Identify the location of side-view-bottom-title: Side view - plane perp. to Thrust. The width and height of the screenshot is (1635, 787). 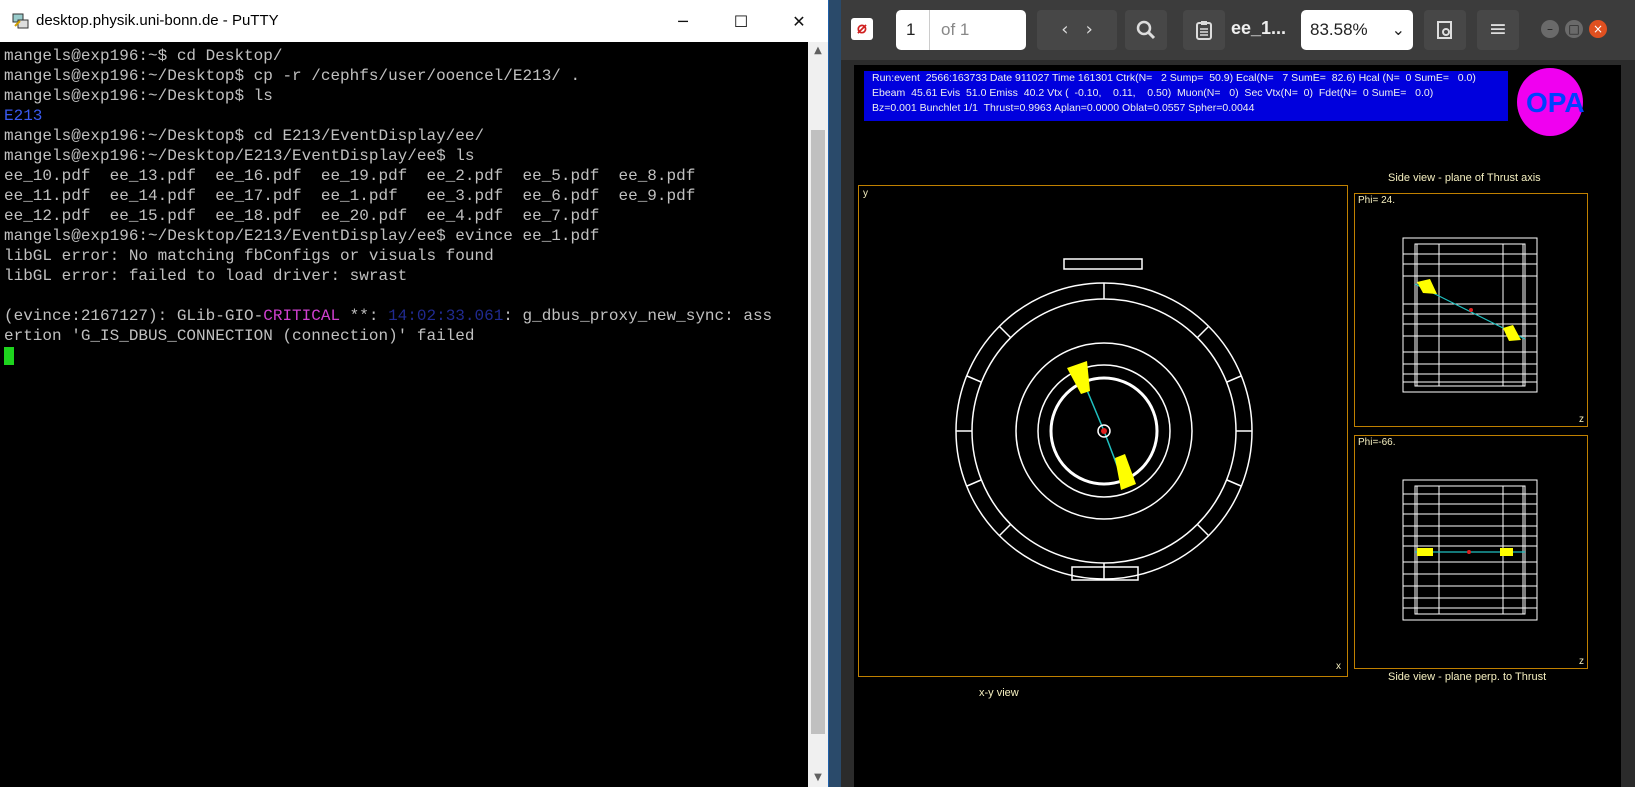
(1467, 677).